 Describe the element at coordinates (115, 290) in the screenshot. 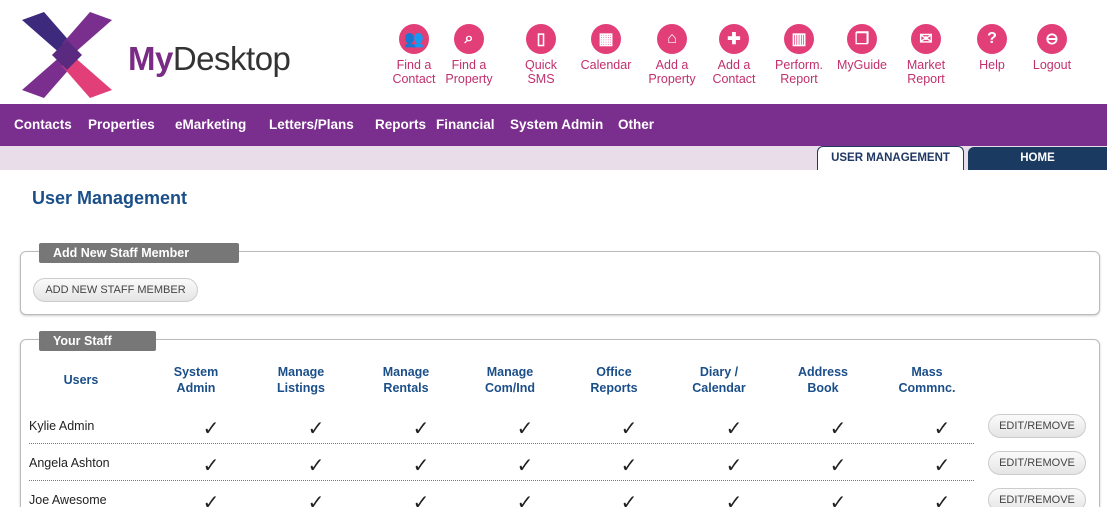

I see `add-staff-button: ADD NEW STAFF MEMBER` at that location.